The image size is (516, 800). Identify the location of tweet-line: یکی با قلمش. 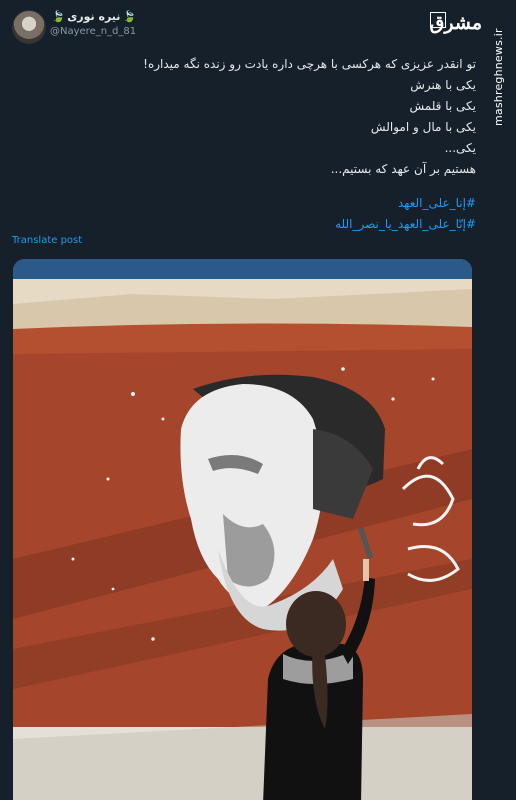
(442, 106).